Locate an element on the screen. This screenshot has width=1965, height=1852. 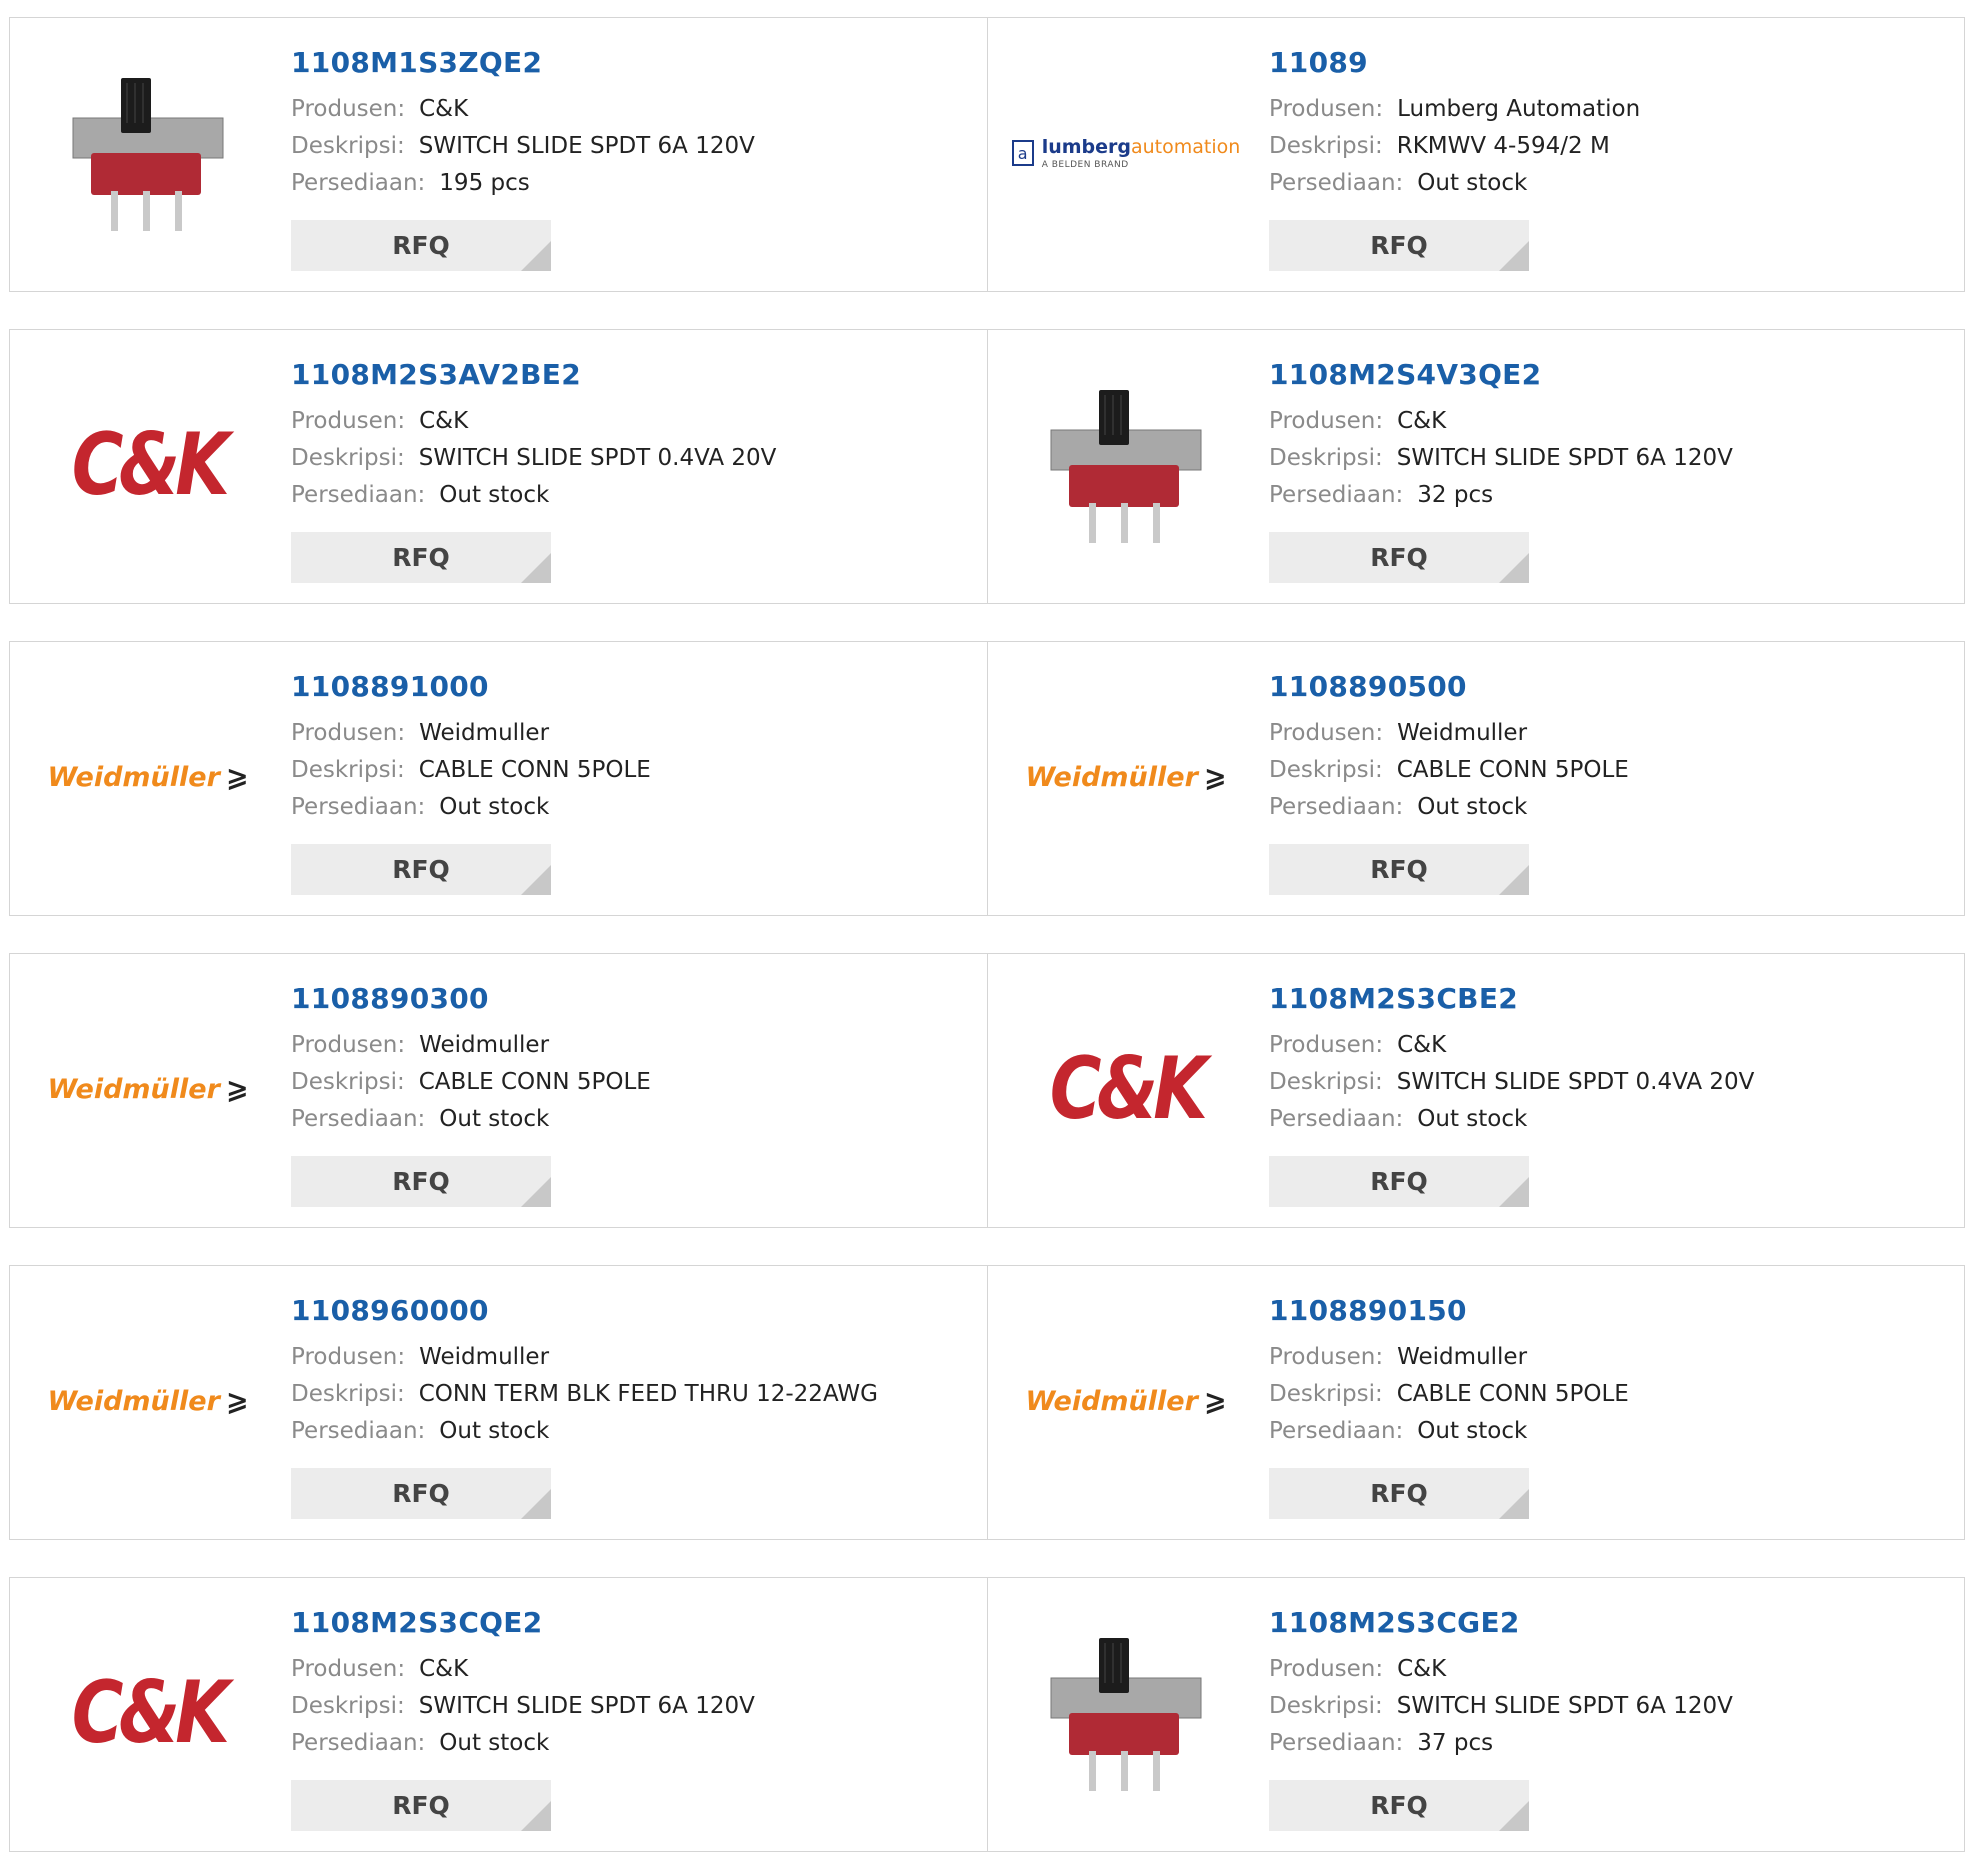
part-number-link: 1108M1S3ZQE2 is located at coordinates (523, 62).